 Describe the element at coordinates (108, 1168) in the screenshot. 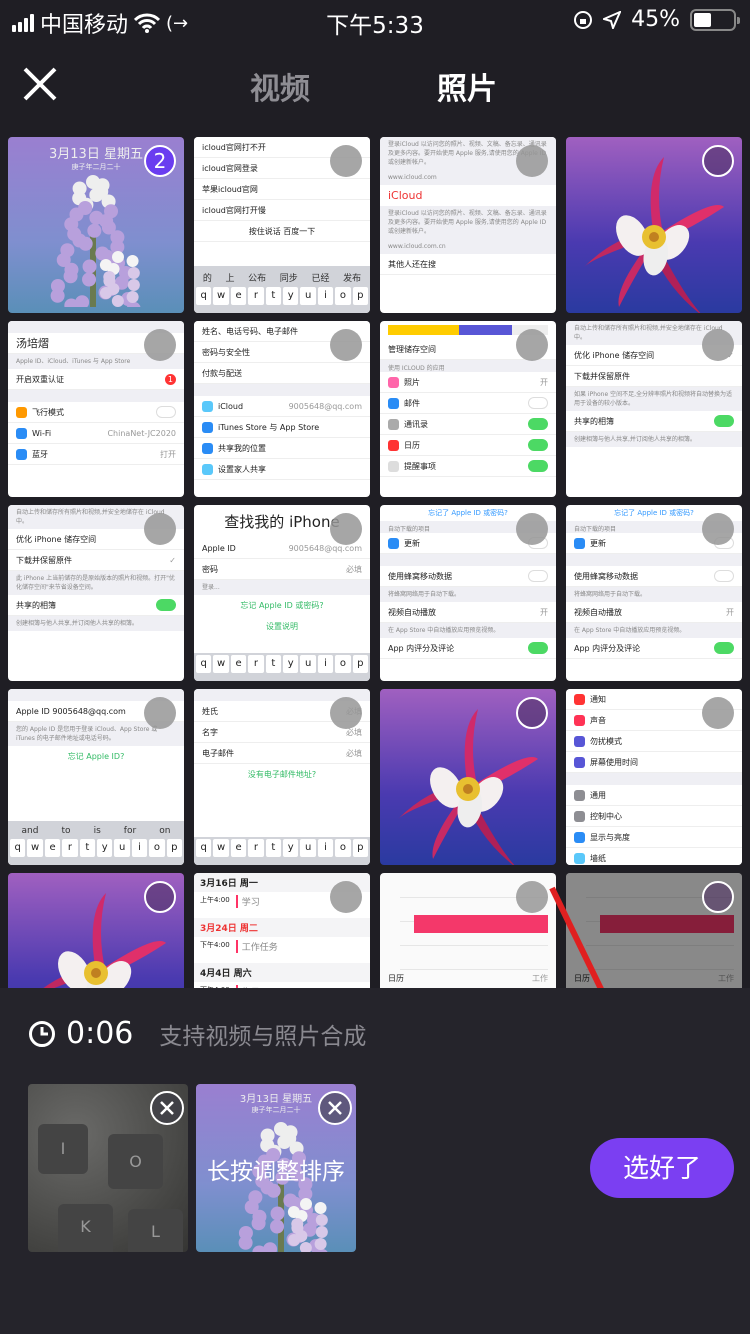

I see `selected-item: I O K L` at that location.